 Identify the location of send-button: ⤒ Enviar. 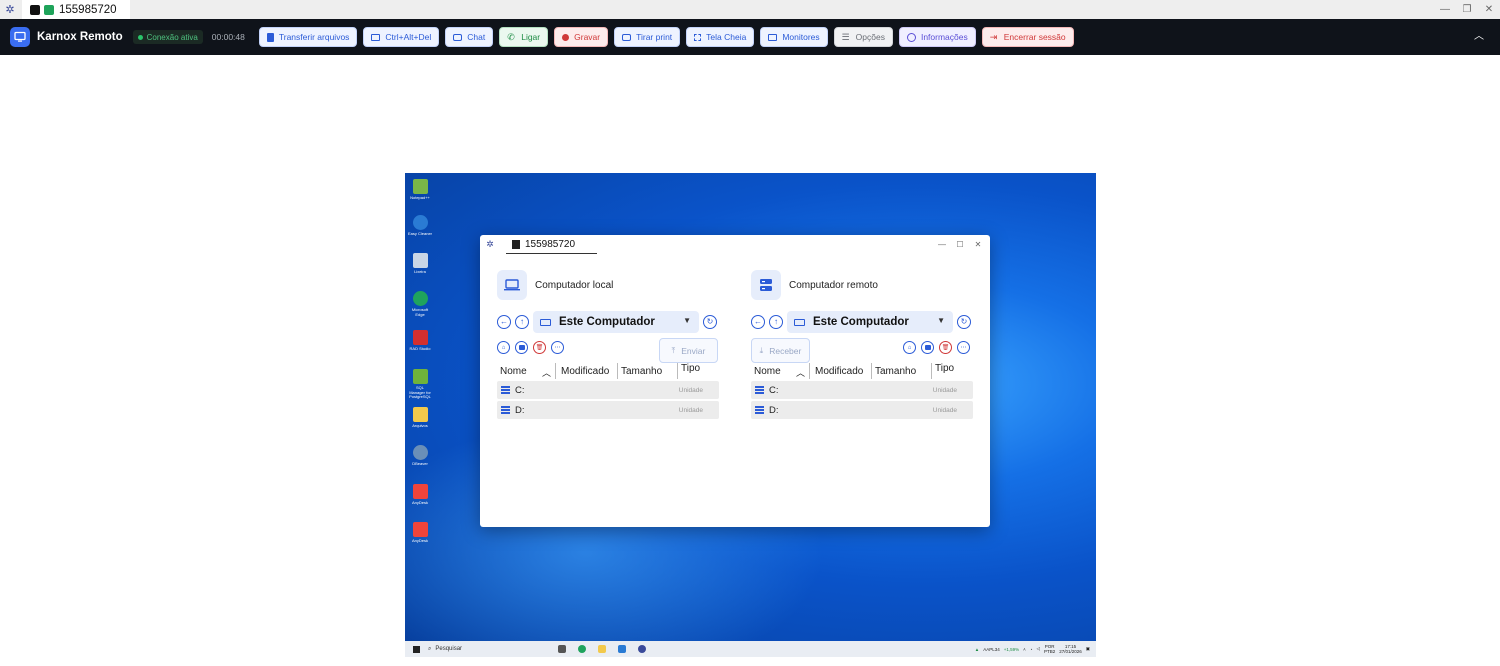
(688, 350).